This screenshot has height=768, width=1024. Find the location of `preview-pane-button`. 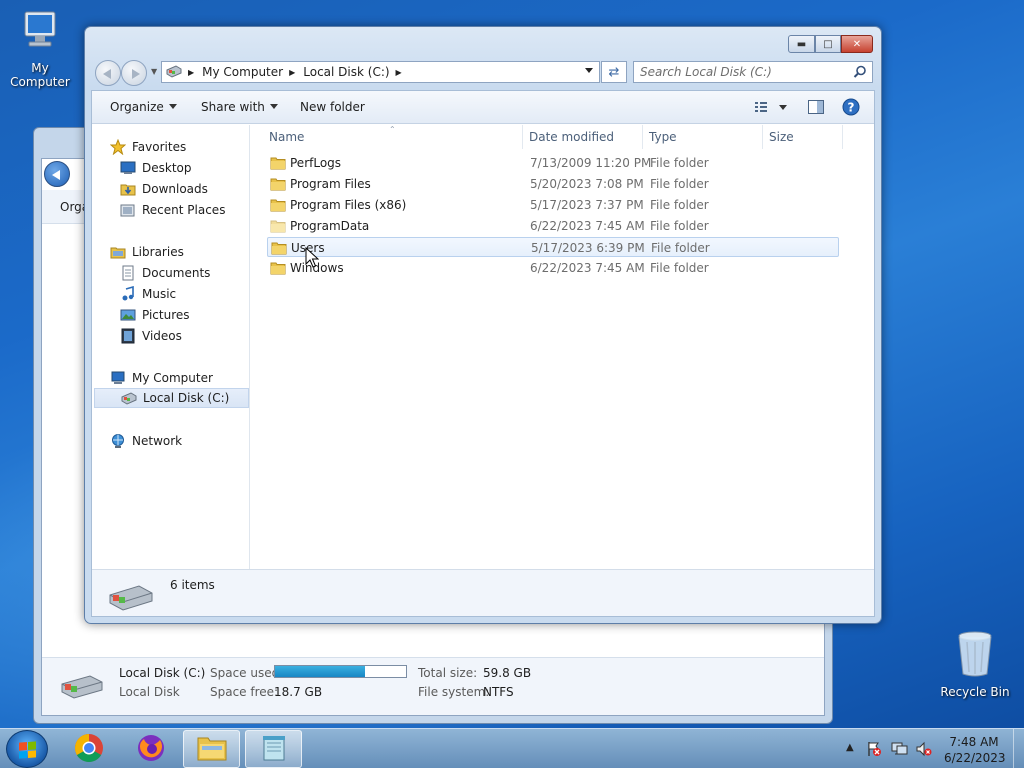

preview-pane-button is located at coordinates (816, 108).